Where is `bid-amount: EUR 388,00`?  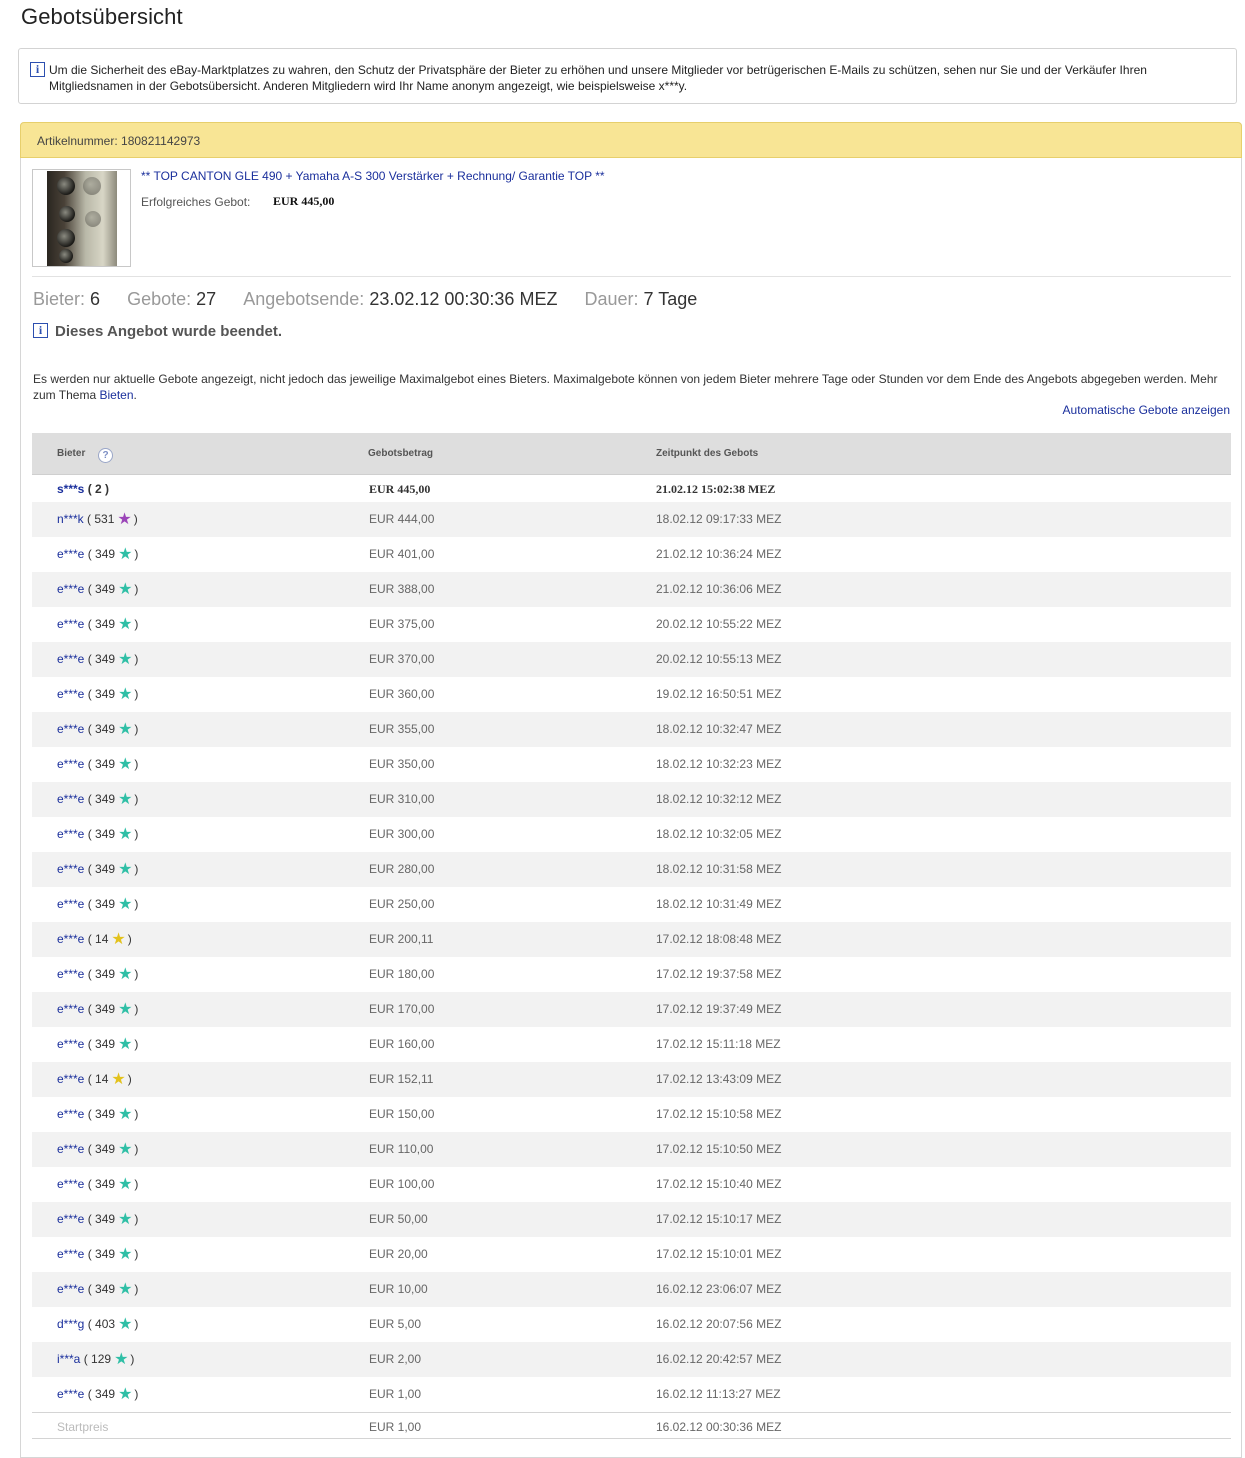 bid-amount: EUR 388,00 is located at coordinates (402, 589).